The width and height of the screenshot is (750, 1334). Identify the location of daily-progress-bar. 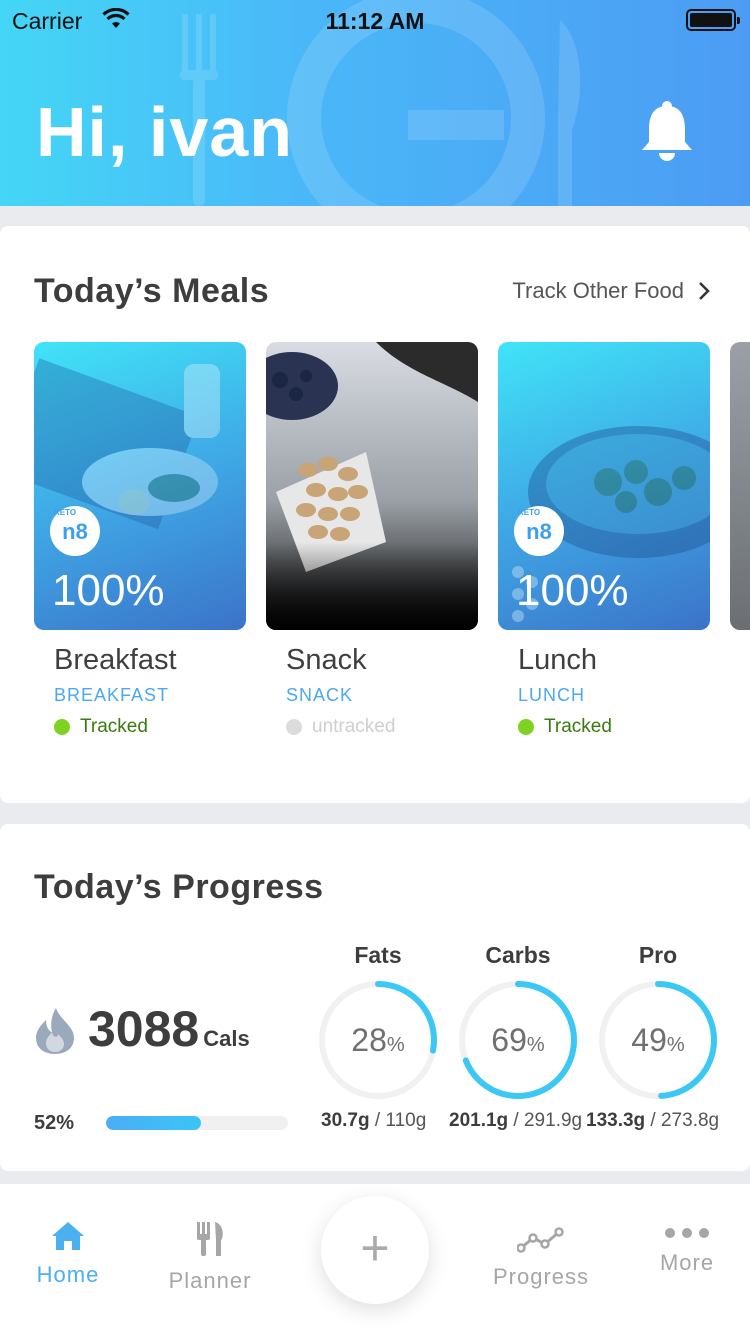
(197, 1123).